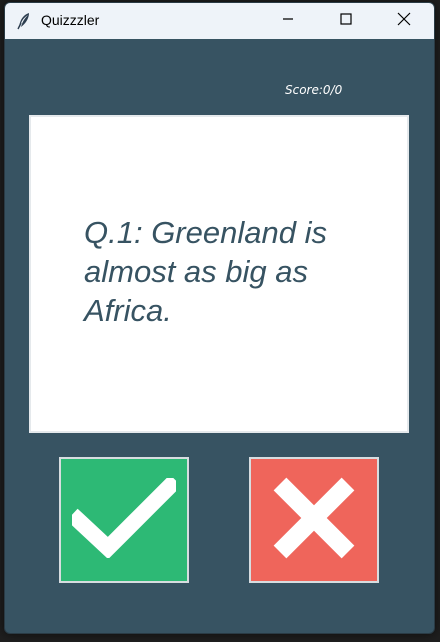  I want to click on window-title: Quizzzler, so click(70, 20).